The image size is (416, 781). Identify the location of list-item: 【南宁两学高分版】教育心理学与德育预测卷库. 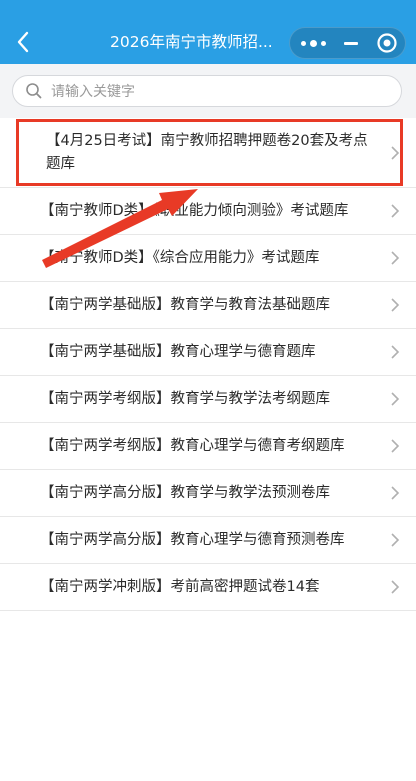
(208, 540).